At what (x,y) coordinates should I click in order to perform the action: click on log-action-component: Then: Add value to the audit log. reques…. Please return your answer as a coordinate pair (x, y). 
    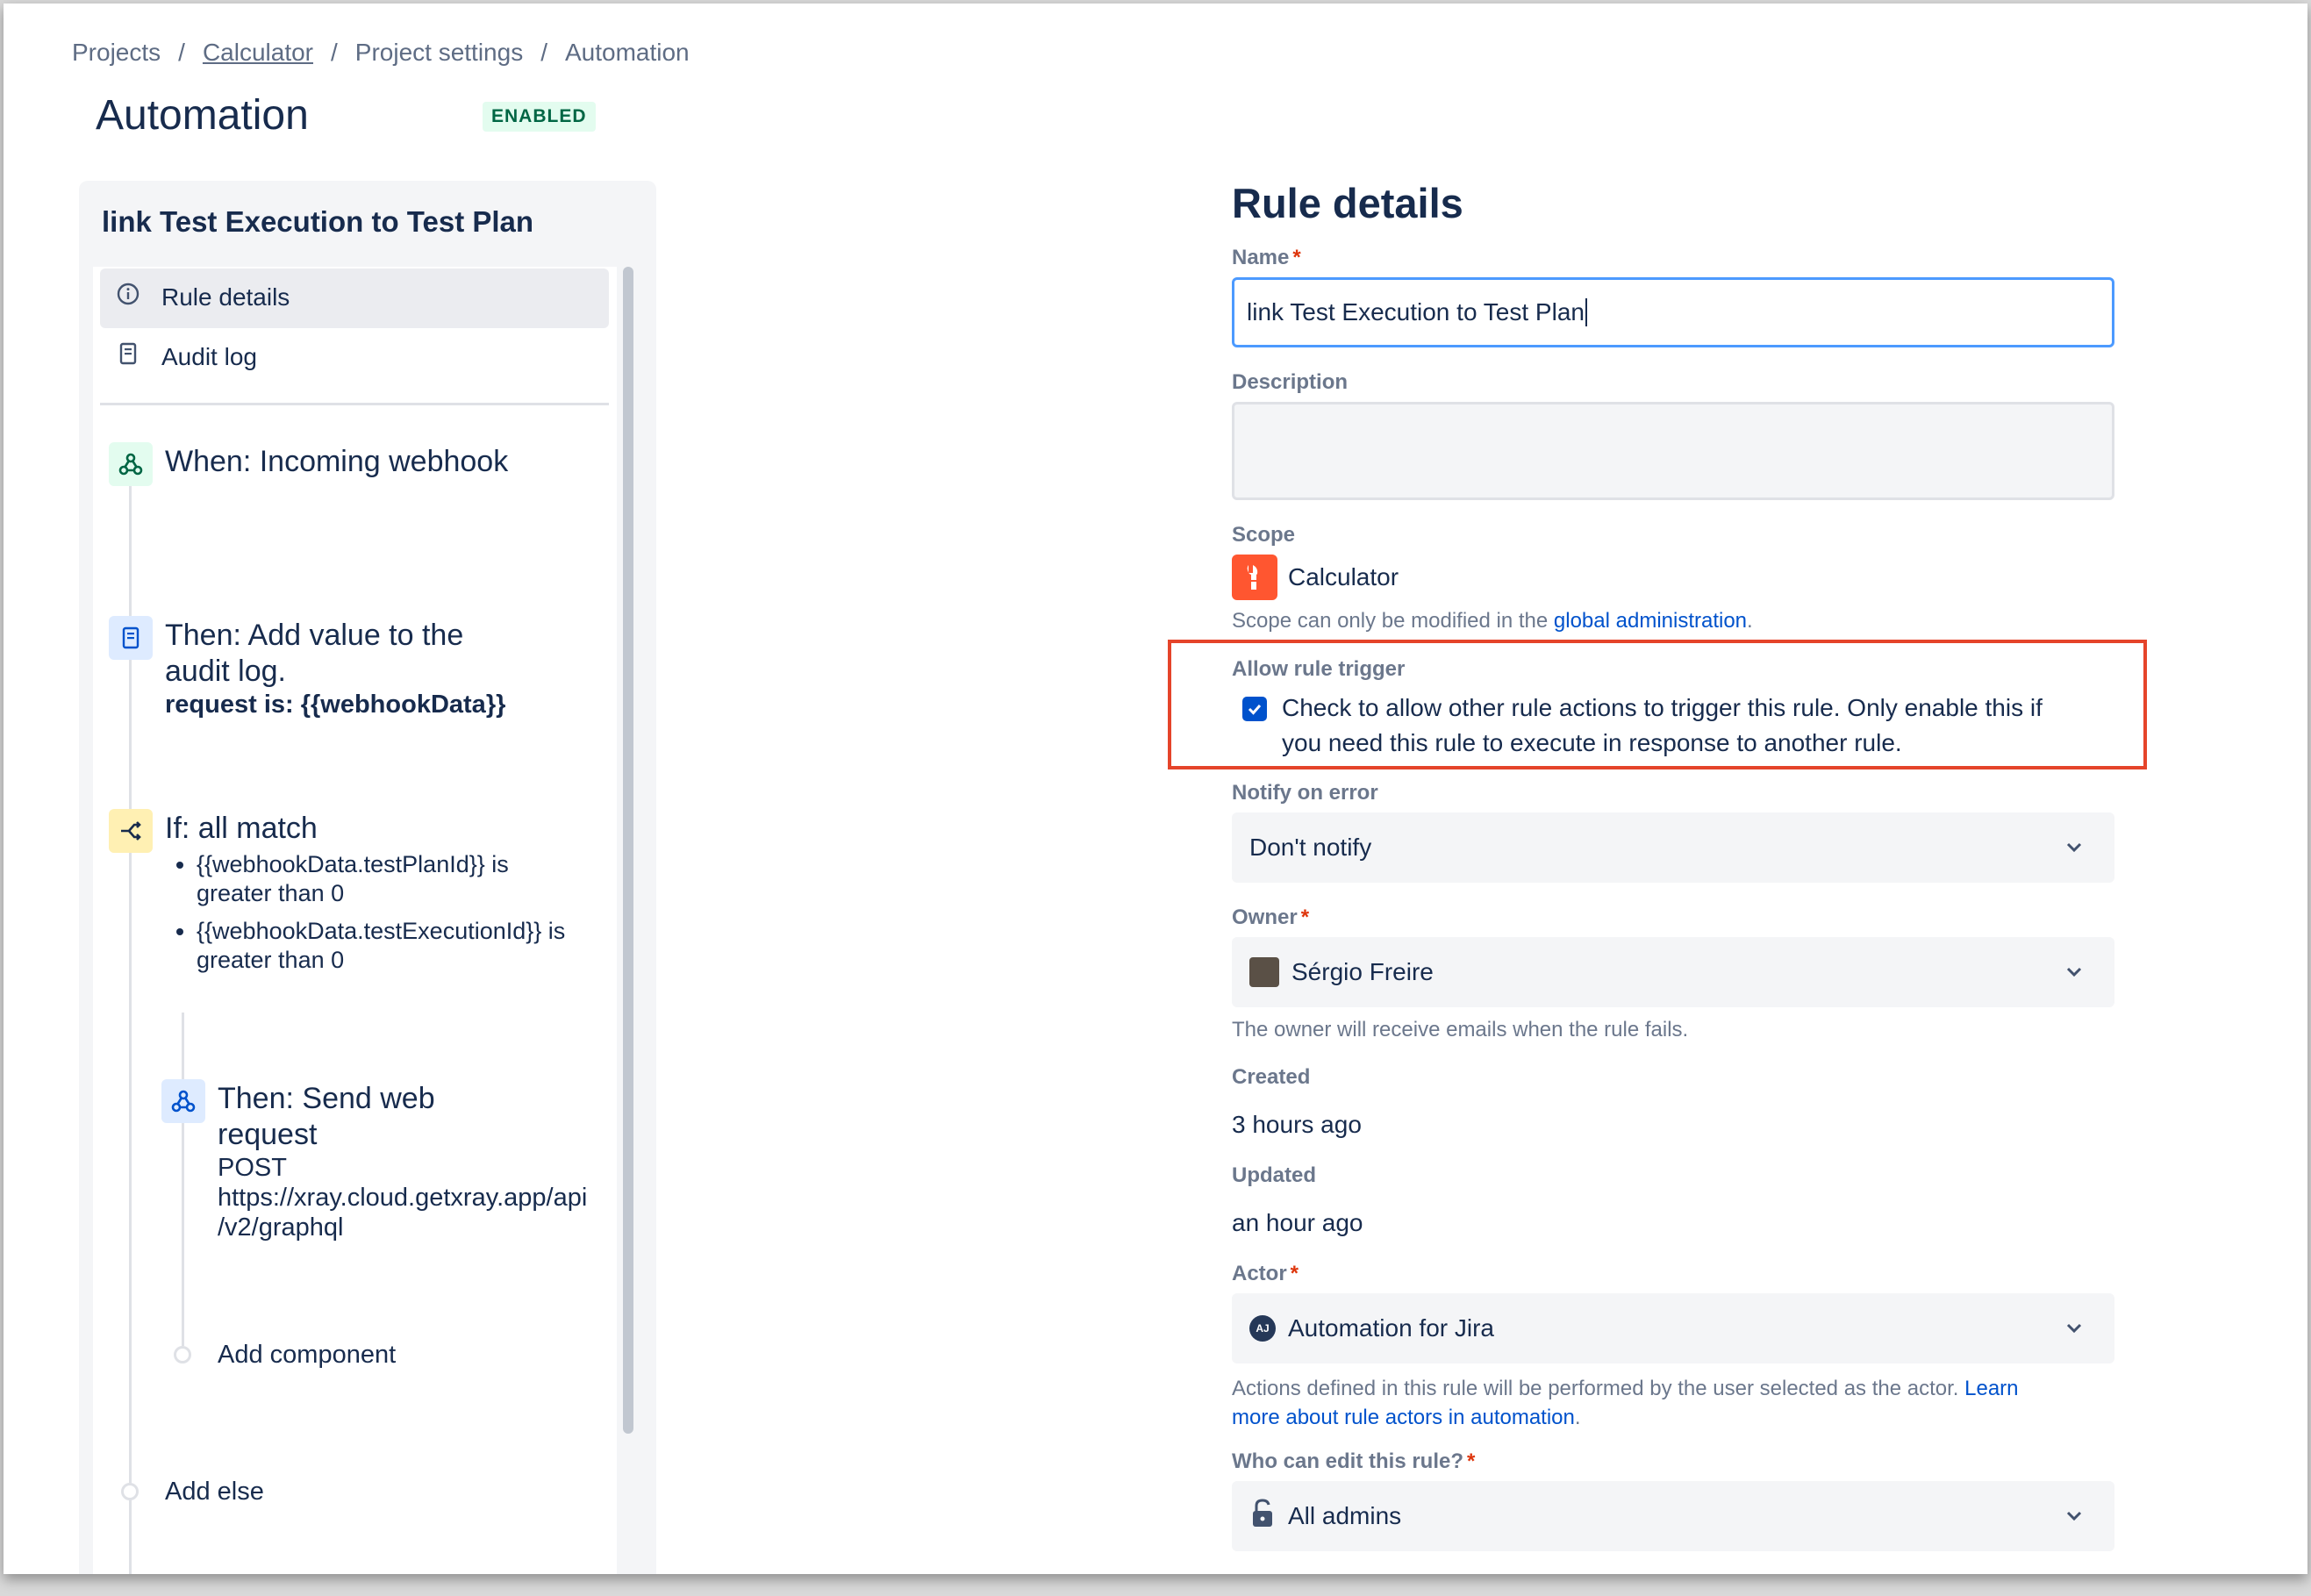
    Looking at the image, I should click on (335, 668).